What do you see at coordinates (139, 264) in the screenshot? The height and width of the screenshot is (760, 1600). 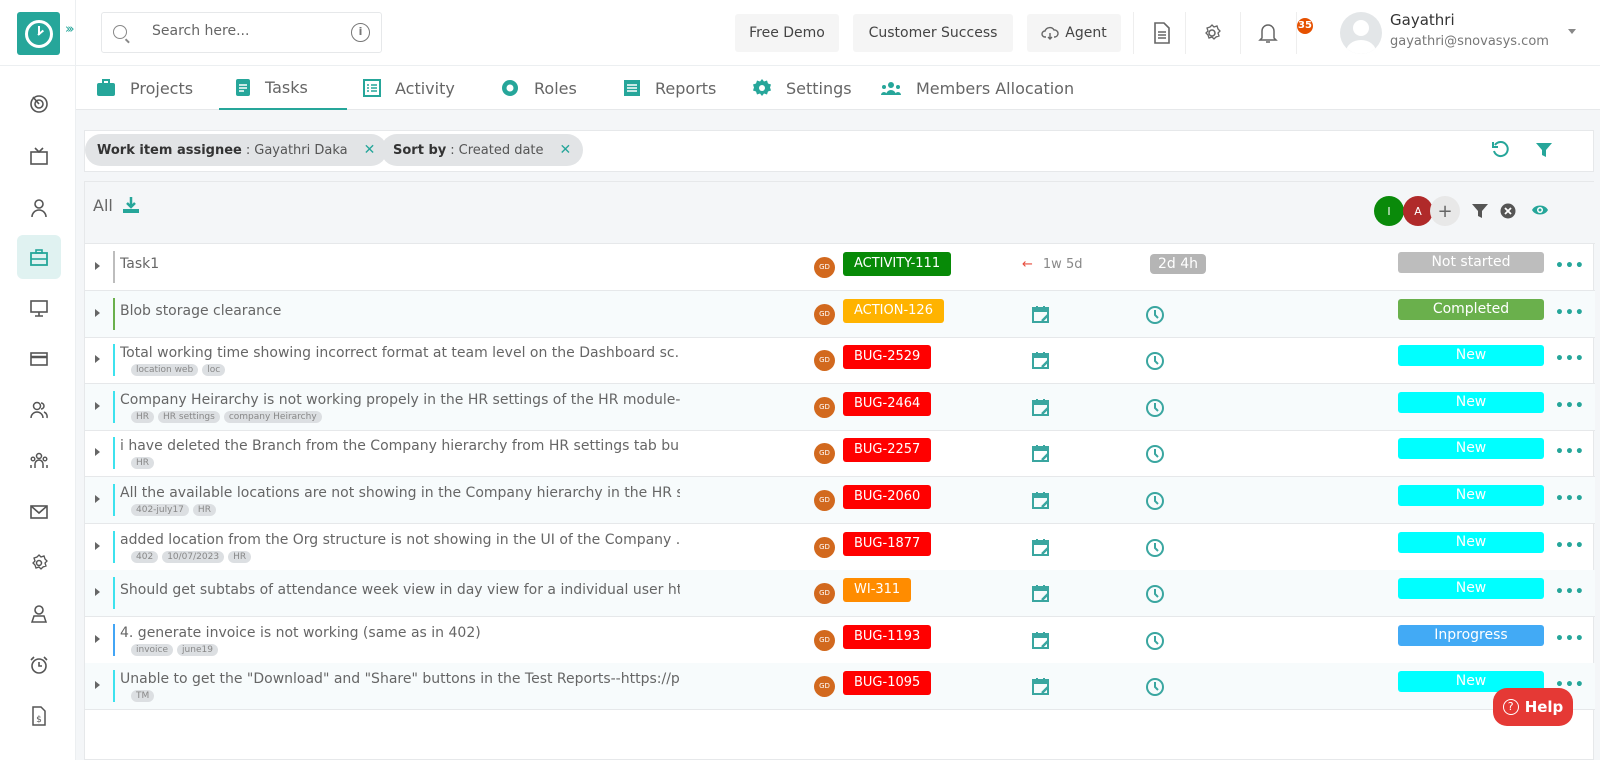 I see `task-title: Task1` at bounding box center [139, 264].